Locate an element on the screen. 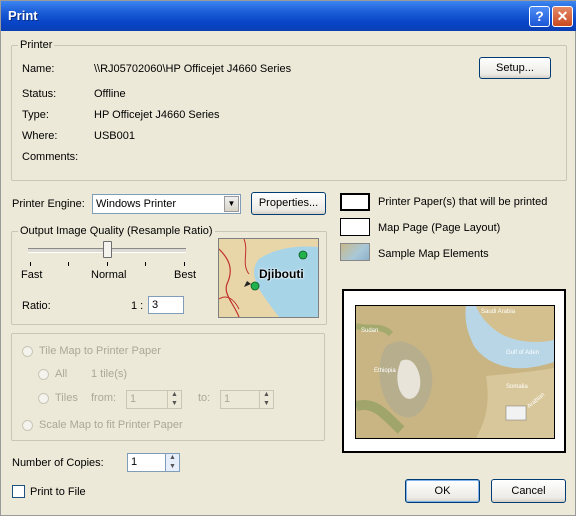 This screenshot has width=576, height=516. ok-button: OK is located at coordinates (442, 491).